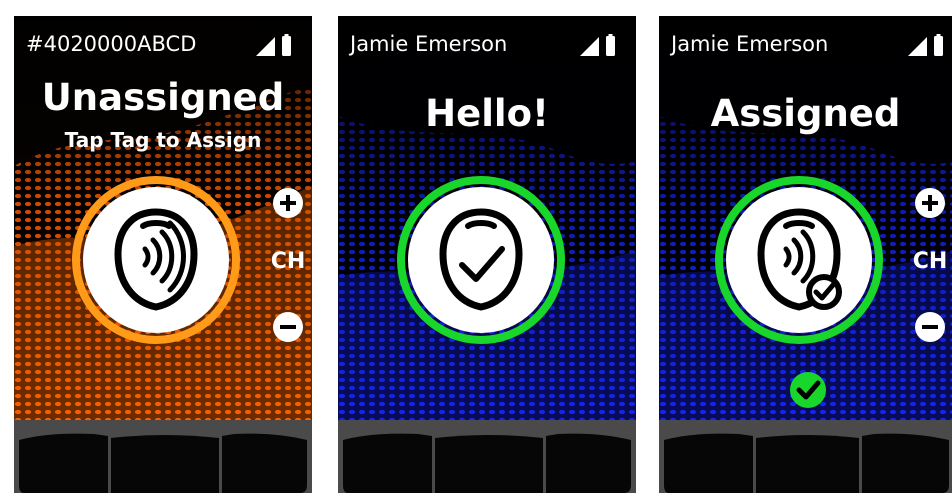 The width and height of the screenshot is (952, 493). I want to click on device-id-title: #4020000ABCD, so click(111, 44).